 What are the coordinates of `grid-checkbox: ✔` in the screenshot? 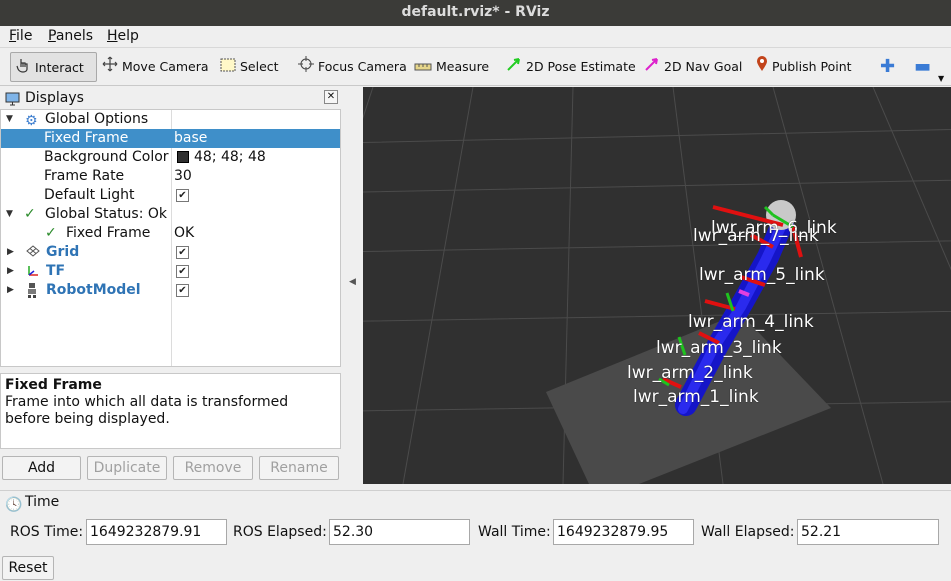 It's located at (182, 252).